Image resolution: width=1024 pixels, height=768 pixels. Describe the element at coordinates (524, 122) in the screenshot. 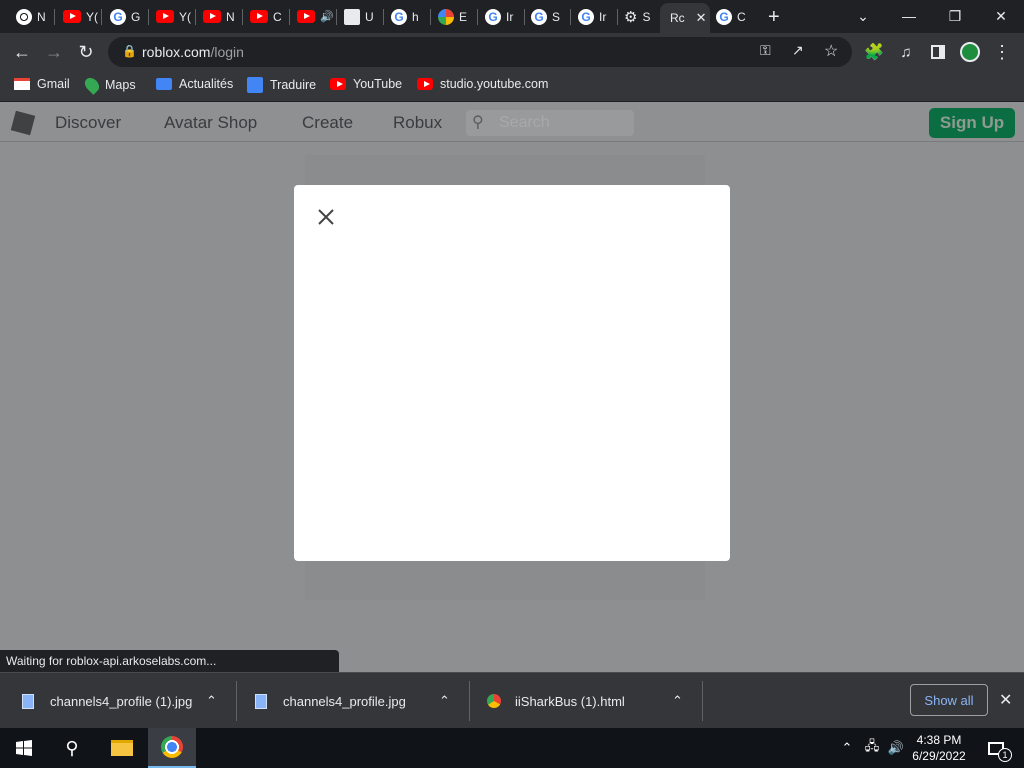

I see `search-placeholder: Search` at that location.